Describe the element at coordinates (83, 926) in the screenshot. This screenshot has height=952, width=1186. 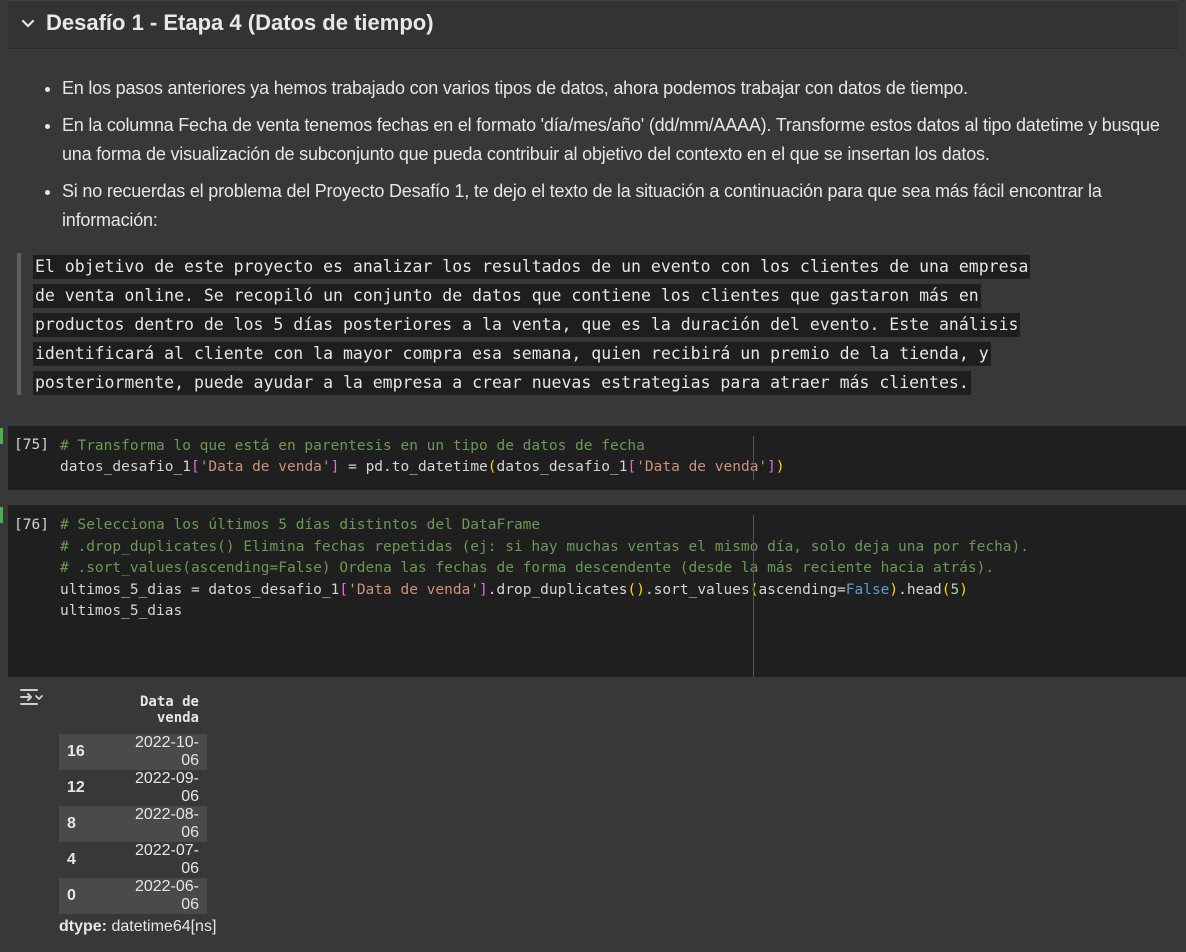
I see `dtype-label: dtype:` at that location.